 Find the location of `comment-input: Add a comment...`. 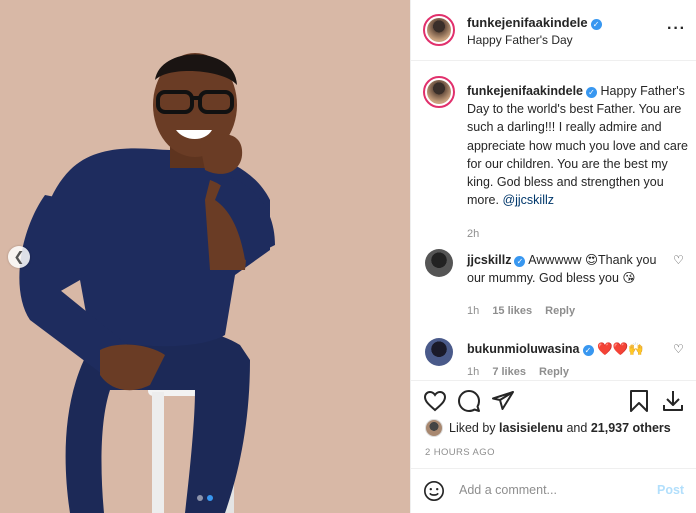

comment-input: Add a comment... is located at coordinates (508, 490).